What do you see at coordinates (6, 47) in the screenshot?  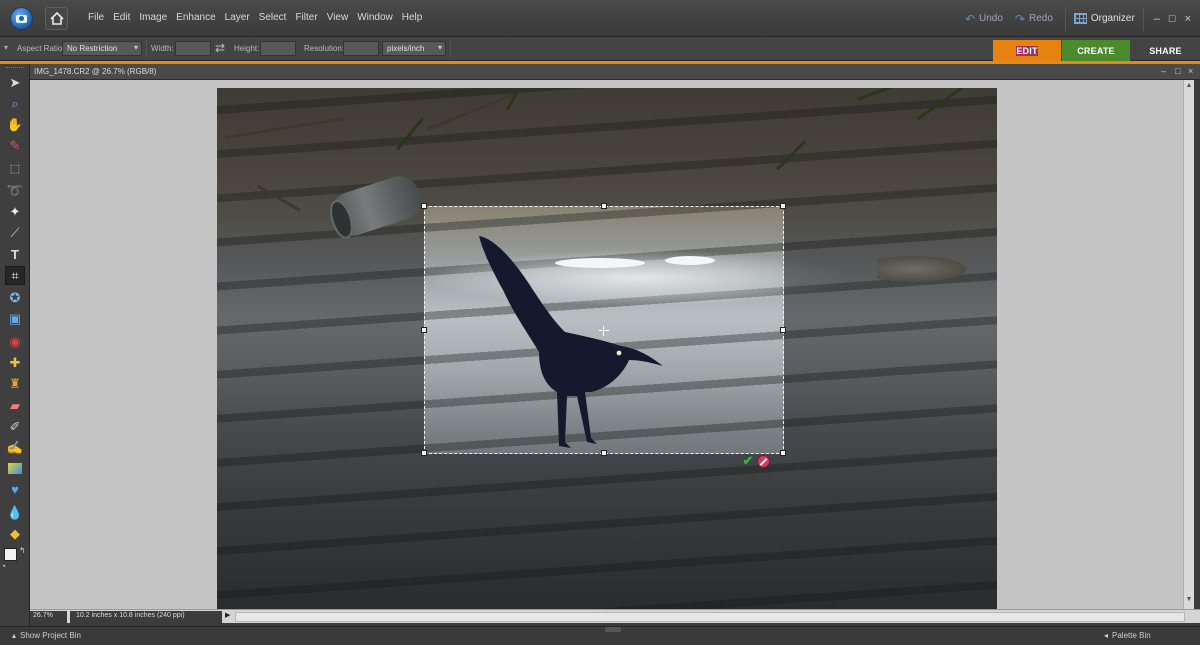 I see `options-menu-arrow-icon: ▾` at bounding box center [6, 47].